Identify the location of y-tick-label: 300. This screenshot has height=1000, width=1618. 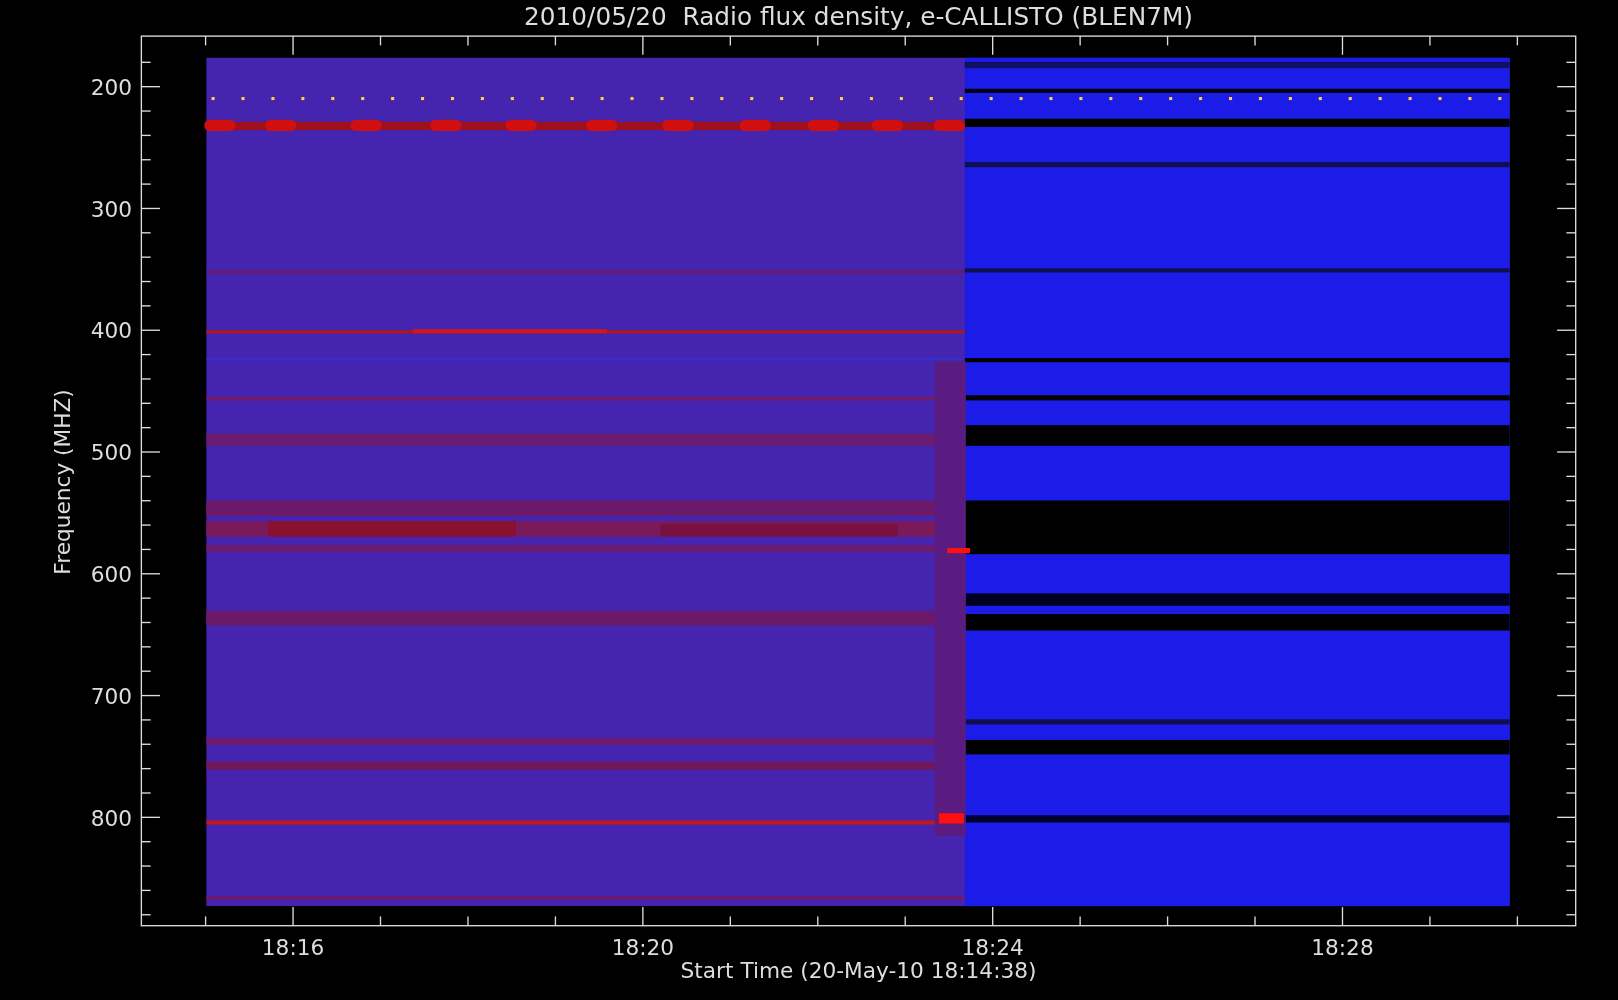
(111, 209).